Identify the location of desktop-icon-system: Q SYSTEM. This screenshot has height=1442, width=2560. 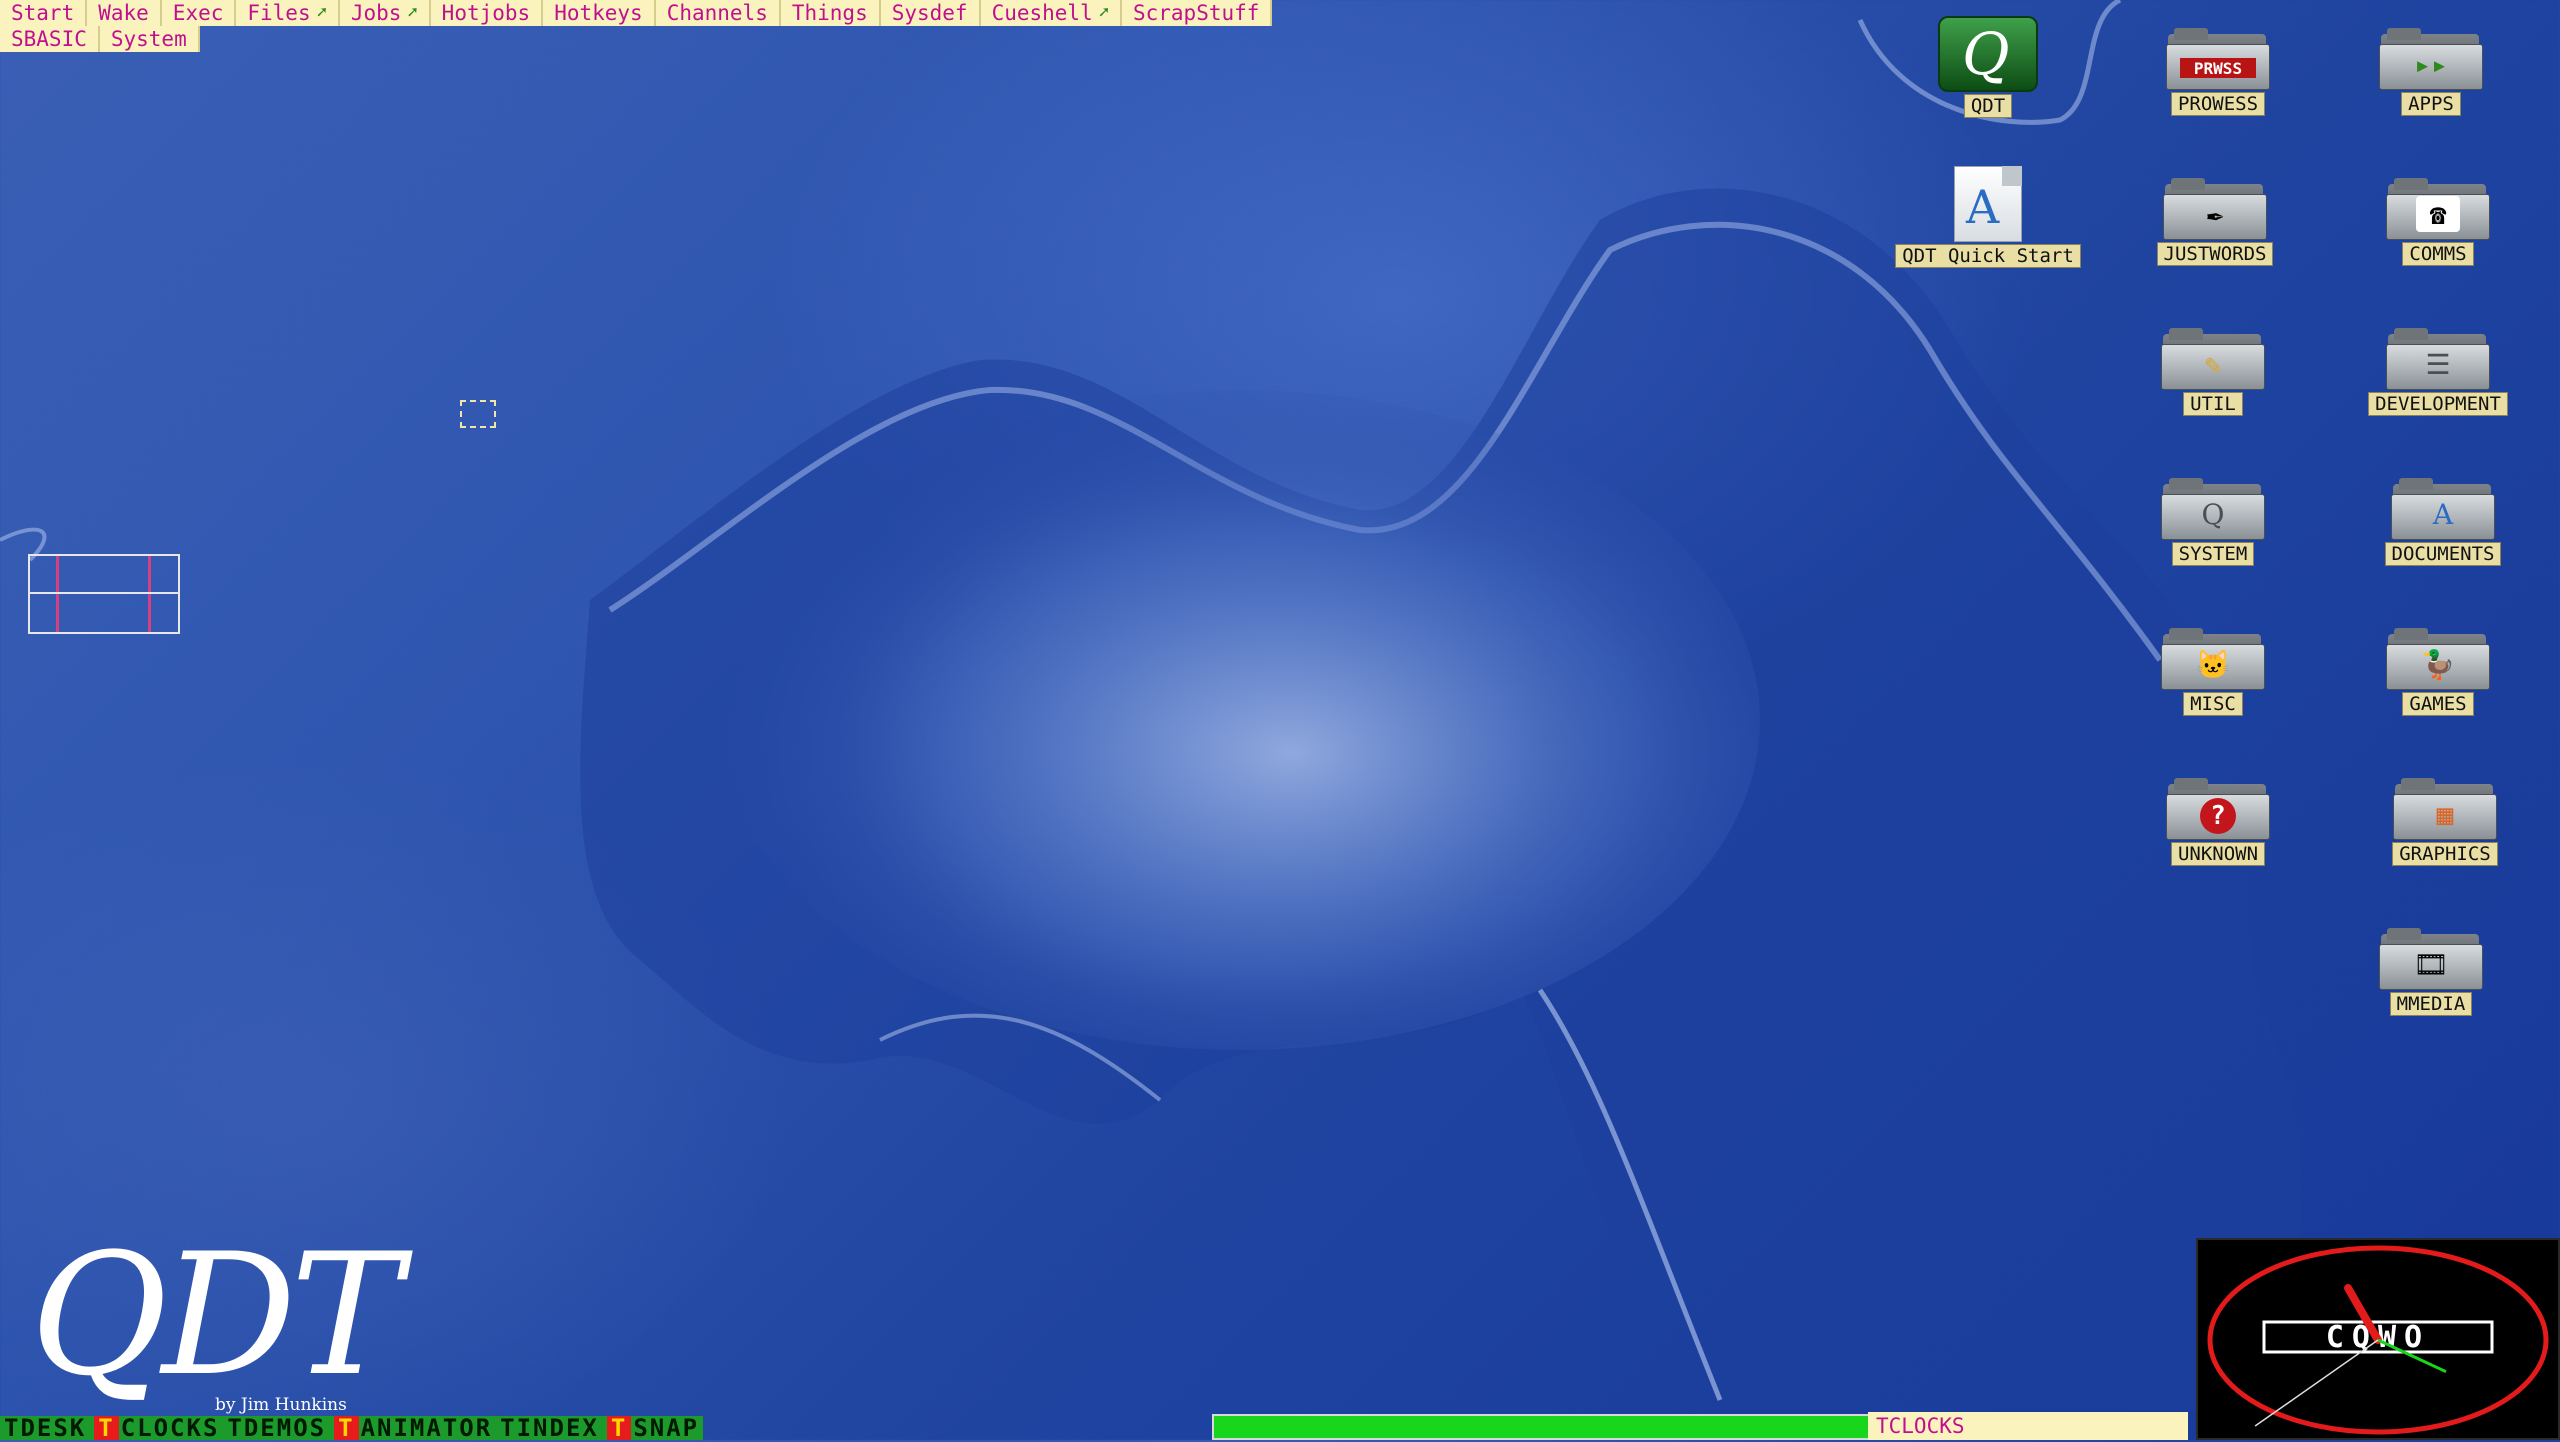
(2213, 522).